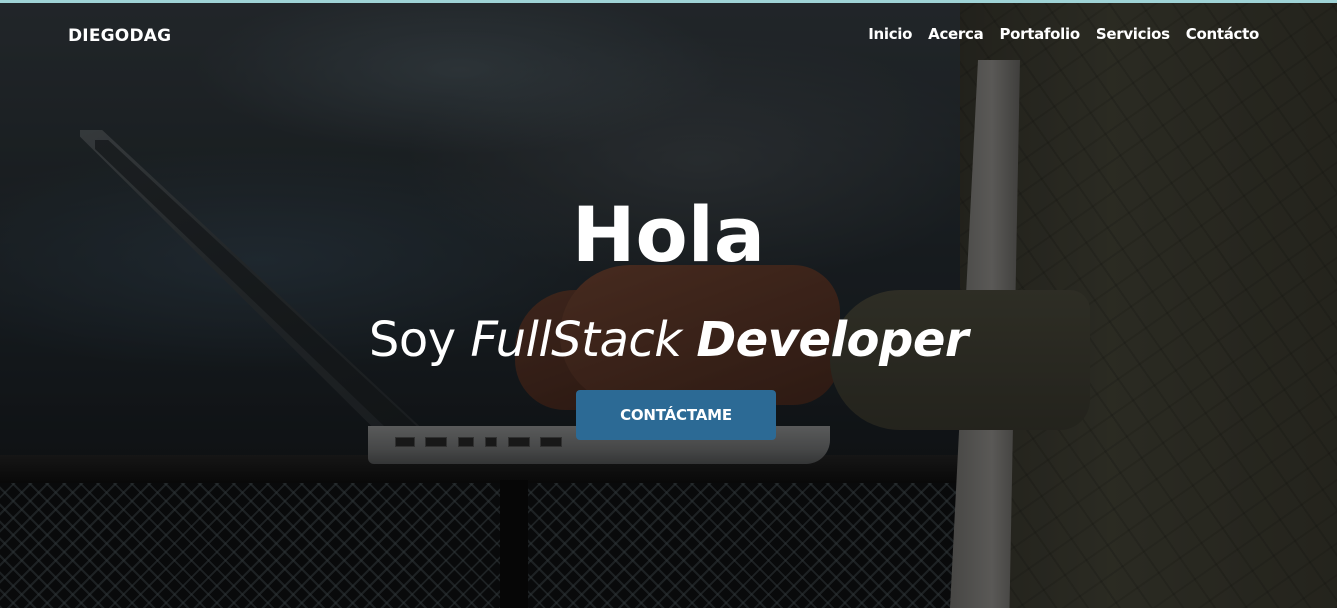  What do you see at coordinates (1039, 34) in the screenshot?
I see `nav-item-portafolio: Portafolio` at bounding box center [1039, 34].